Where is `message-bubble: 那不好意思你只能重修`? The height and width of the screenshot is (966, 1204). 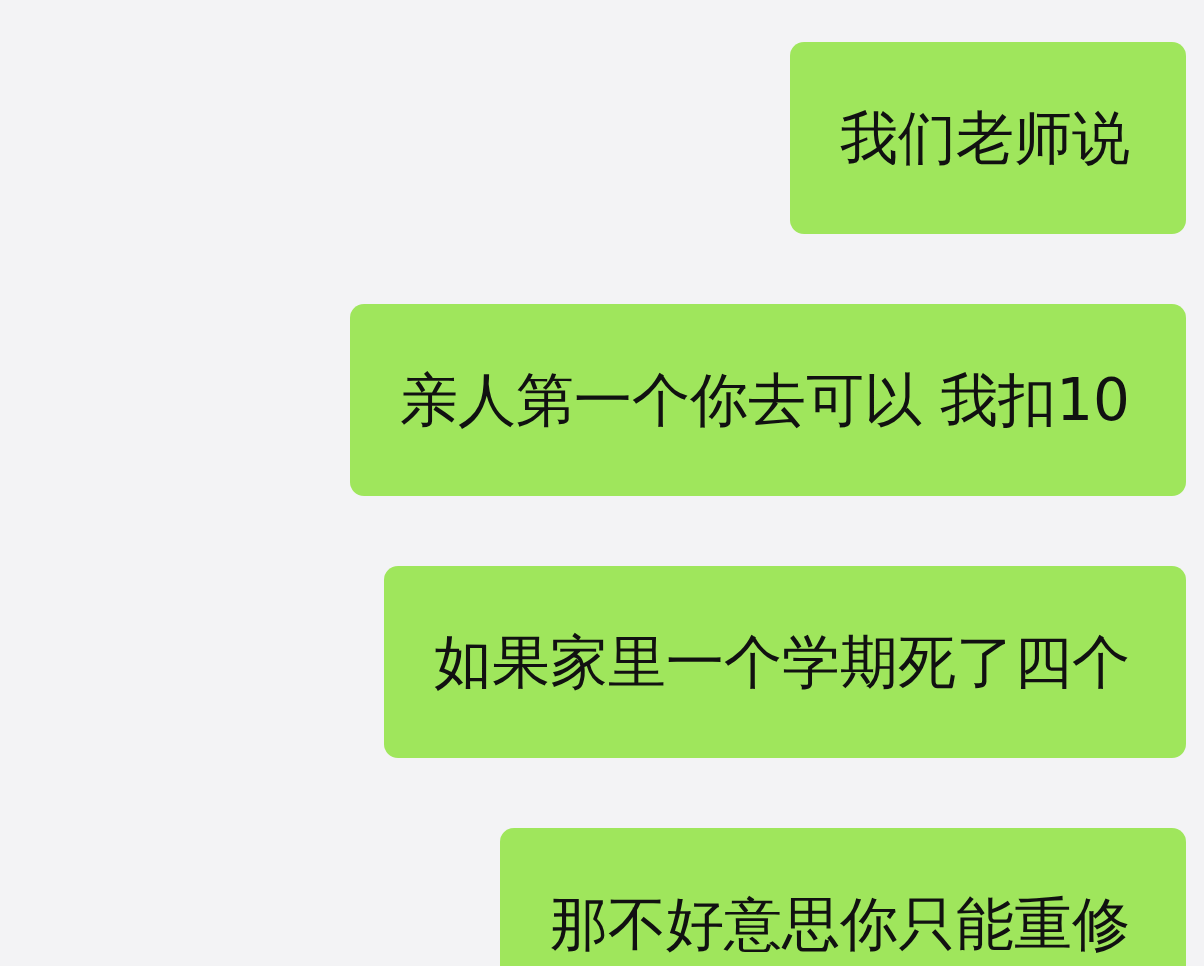
message-bubble: 那不好意思你只能重修 is located at coordinates (843, 897).